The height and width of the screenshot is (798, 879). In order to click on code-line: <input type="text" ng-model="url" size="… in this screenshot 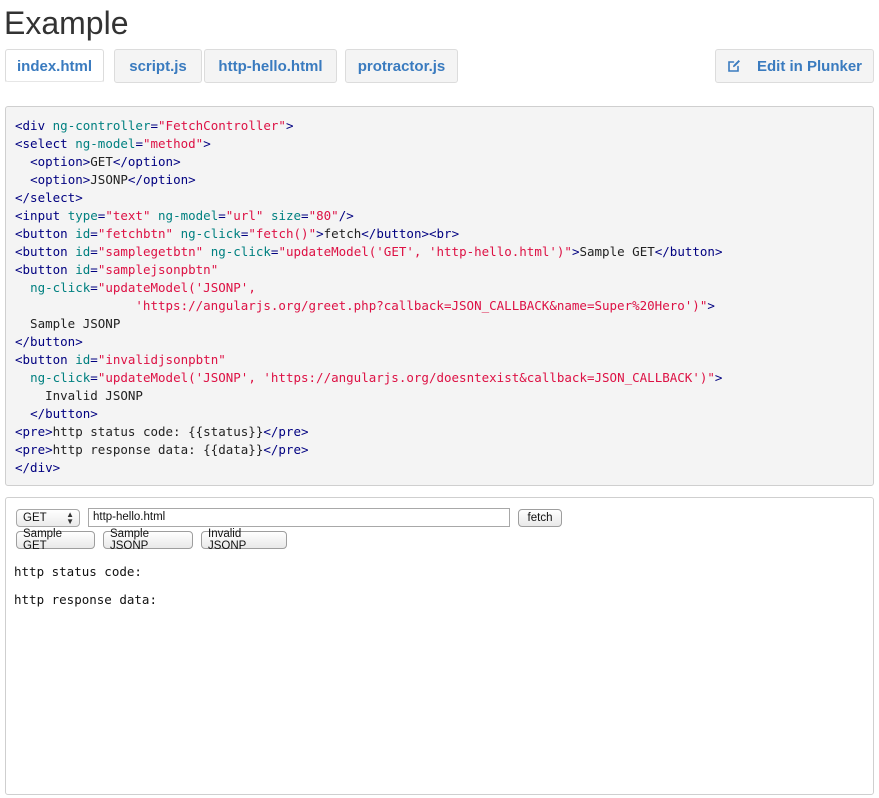, I will do `click(184, 215)`.